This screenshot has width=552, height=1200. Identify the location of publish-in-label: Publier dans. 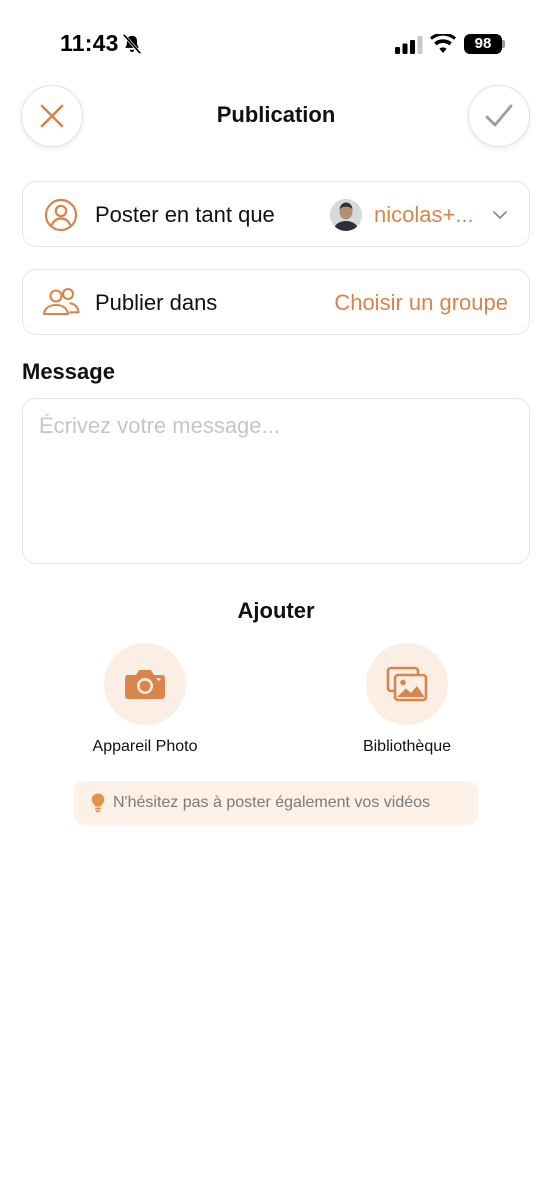
(156, 302).